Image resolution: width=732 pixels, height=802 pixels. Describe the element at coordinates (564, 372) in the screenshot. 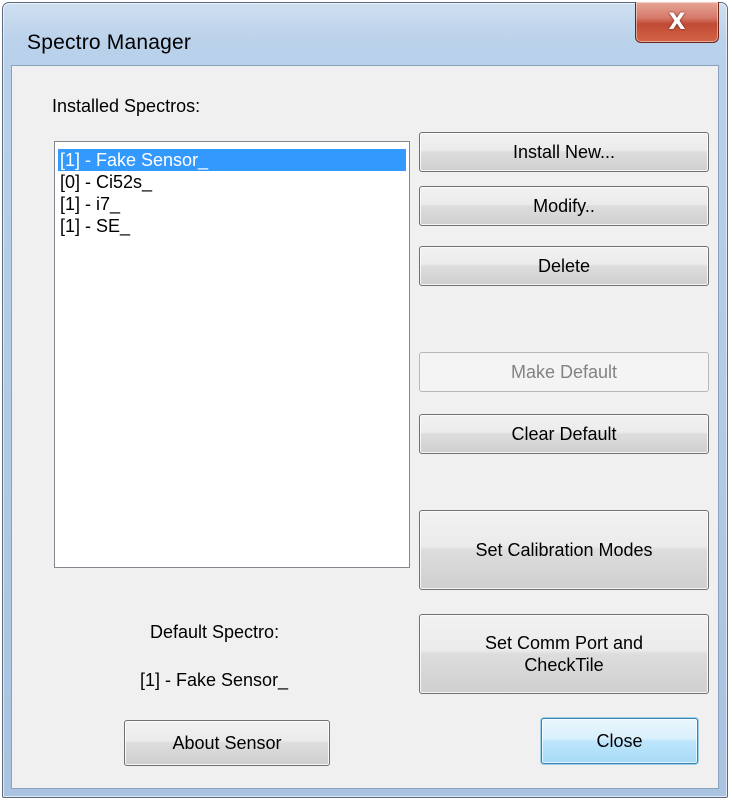

I see `make-default-button: Make Default` at that location.